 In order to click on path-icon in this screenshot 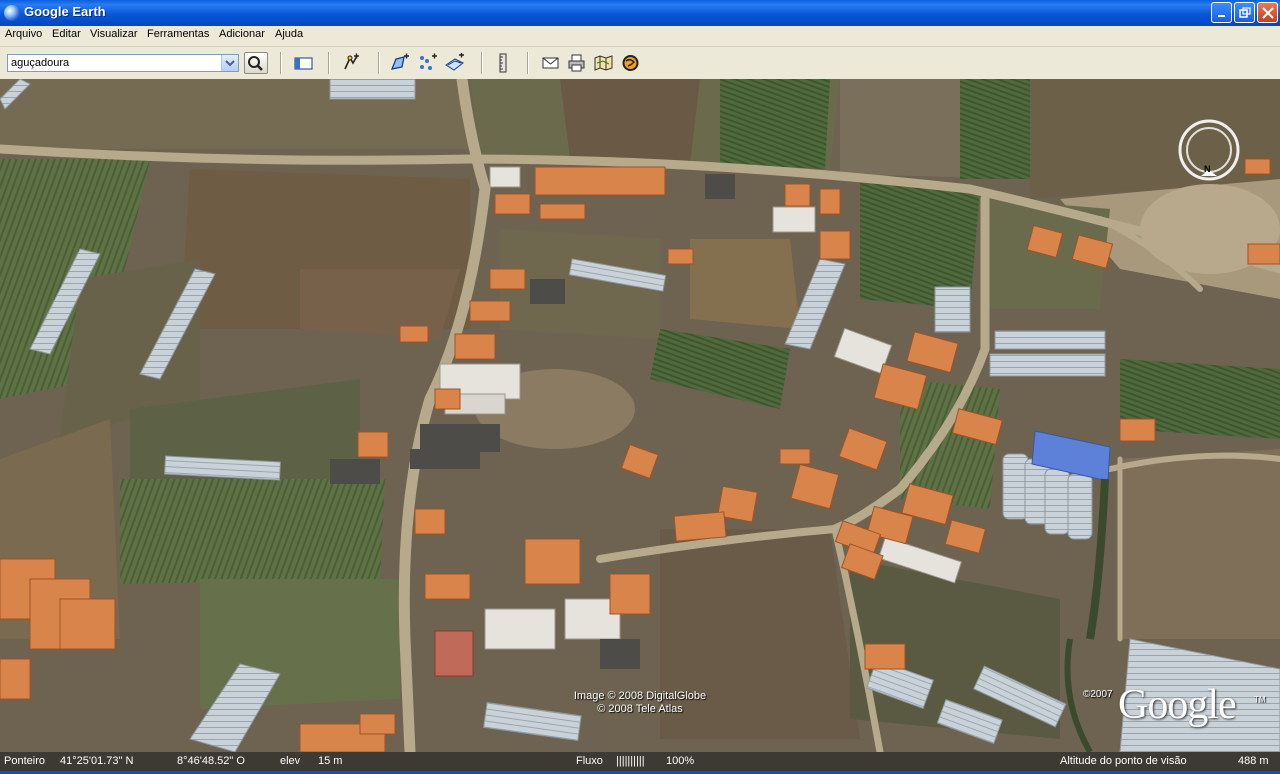, I will do `click(428, 61)`.